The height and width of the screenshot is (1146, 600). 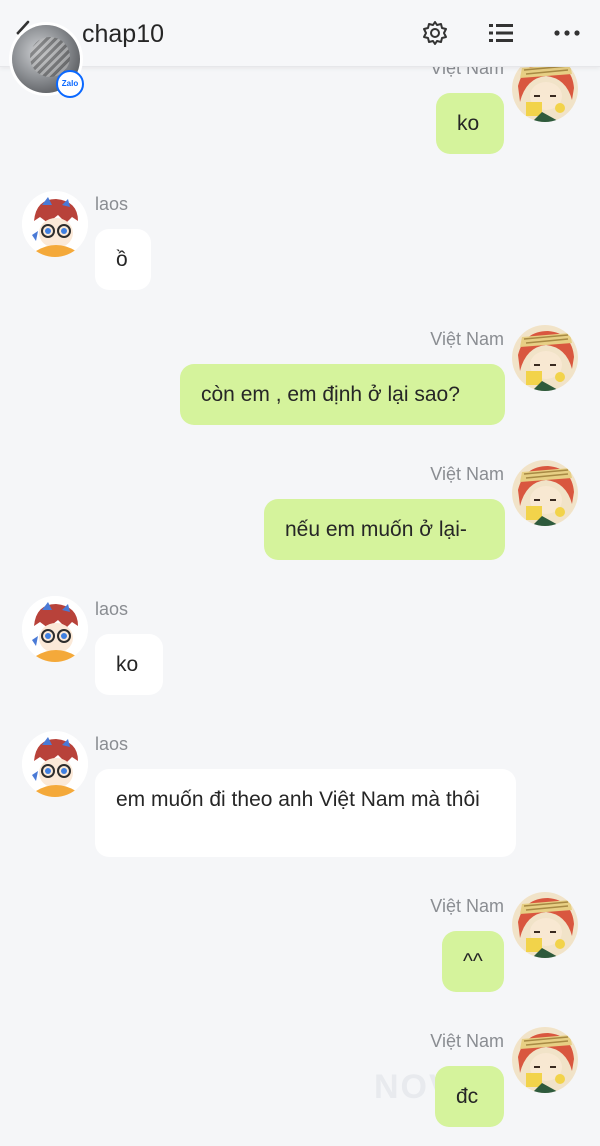 I want to click on message-bubble: đc, so click(x=469, y=1096).